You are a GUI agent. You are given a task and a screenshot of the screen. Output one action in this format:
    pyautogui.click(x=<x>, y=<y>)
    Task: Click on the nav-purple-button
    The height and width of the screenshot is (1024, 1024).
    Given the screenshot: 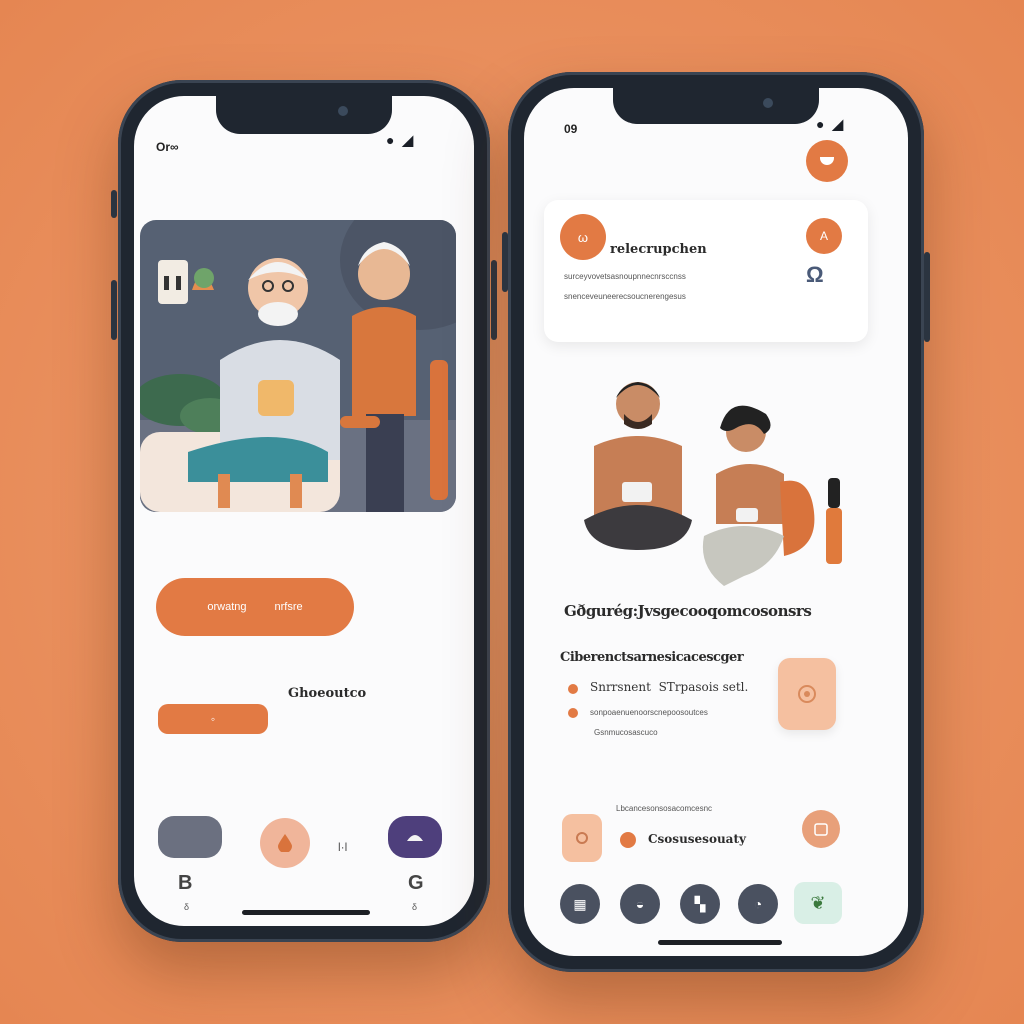 What is the action you would take?
    pyautogui.click(x=415, y=837)
    